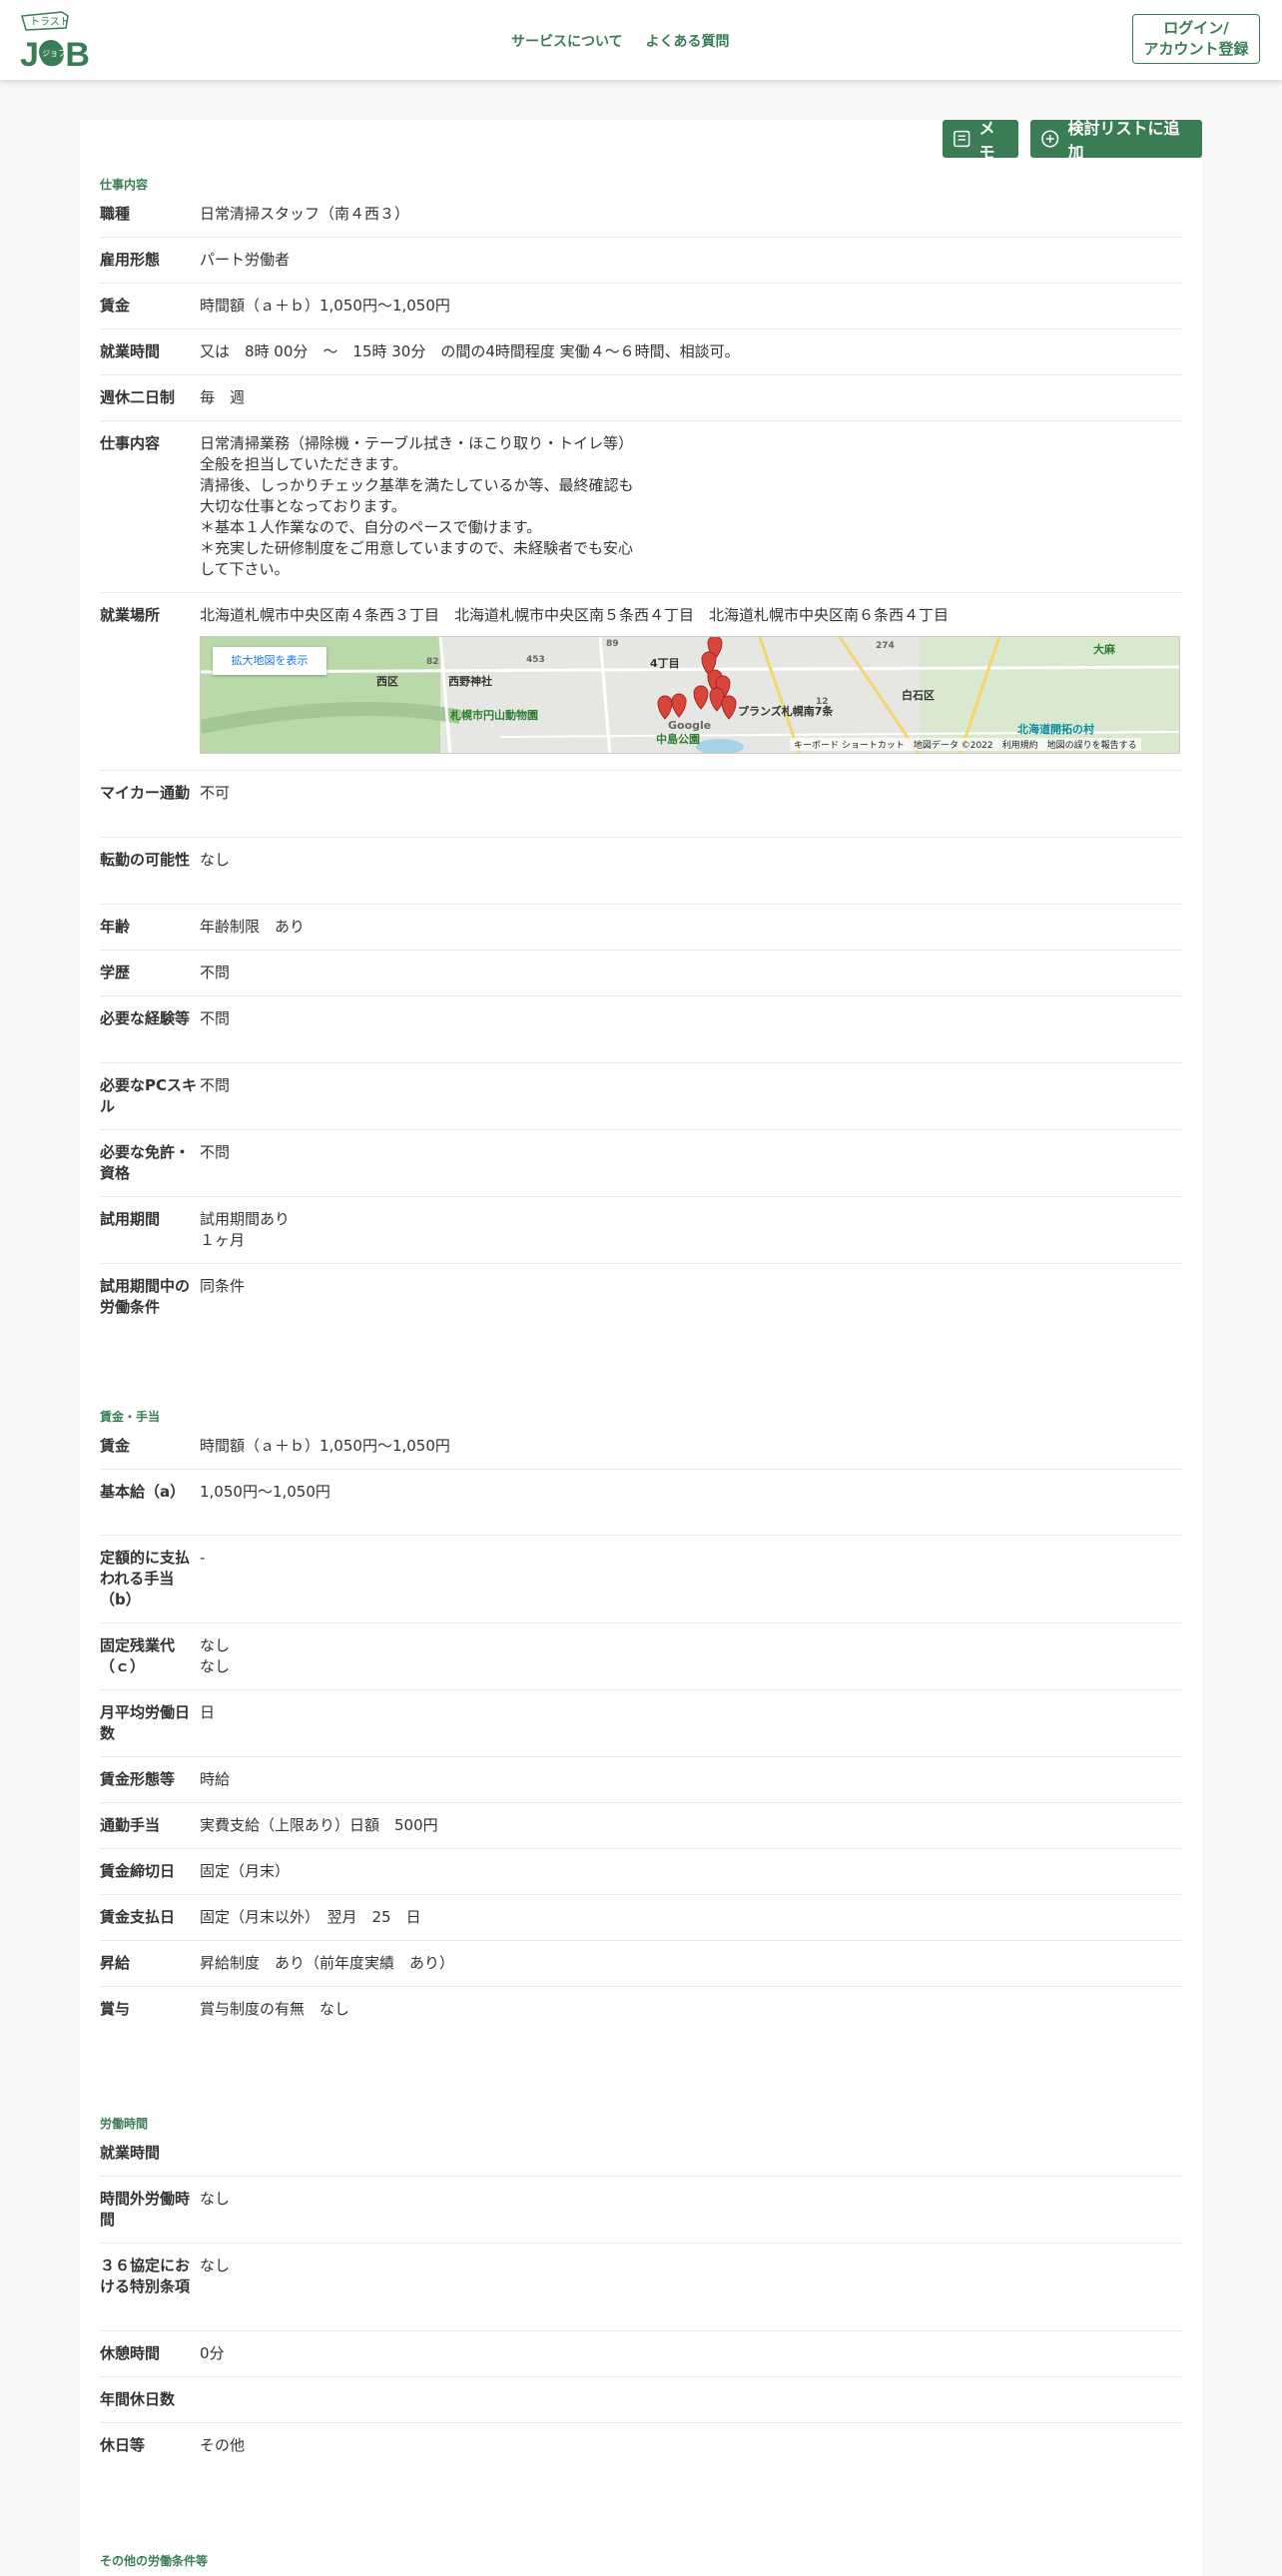 The height and width of the screenshot is (2576, 1282). I want to click on table-row: 試用期間中の労働条件 同条件, so click(641, 1297).